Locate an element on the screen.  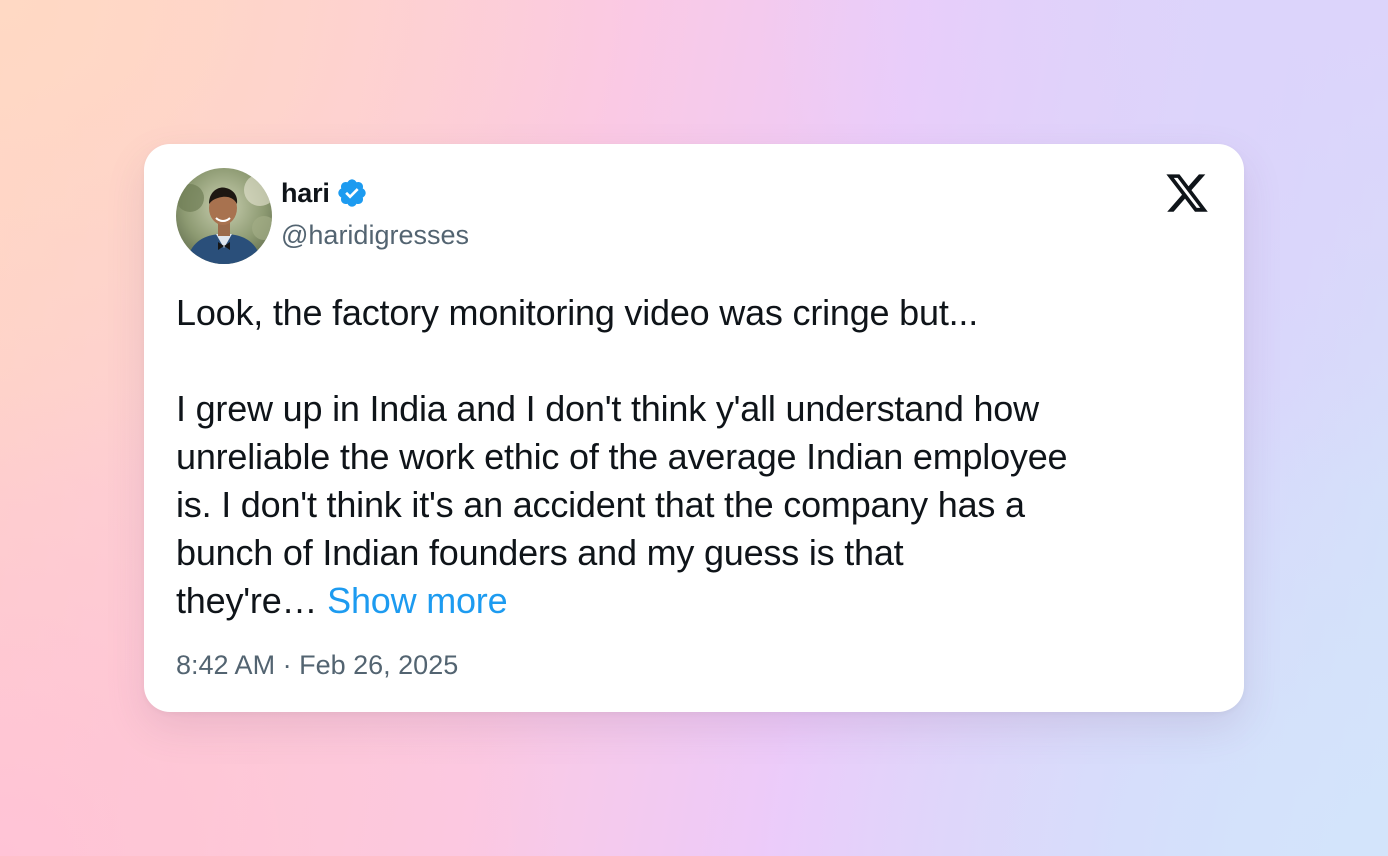
tweet-time: 8:42 AM is located at coordinates (226, 665).